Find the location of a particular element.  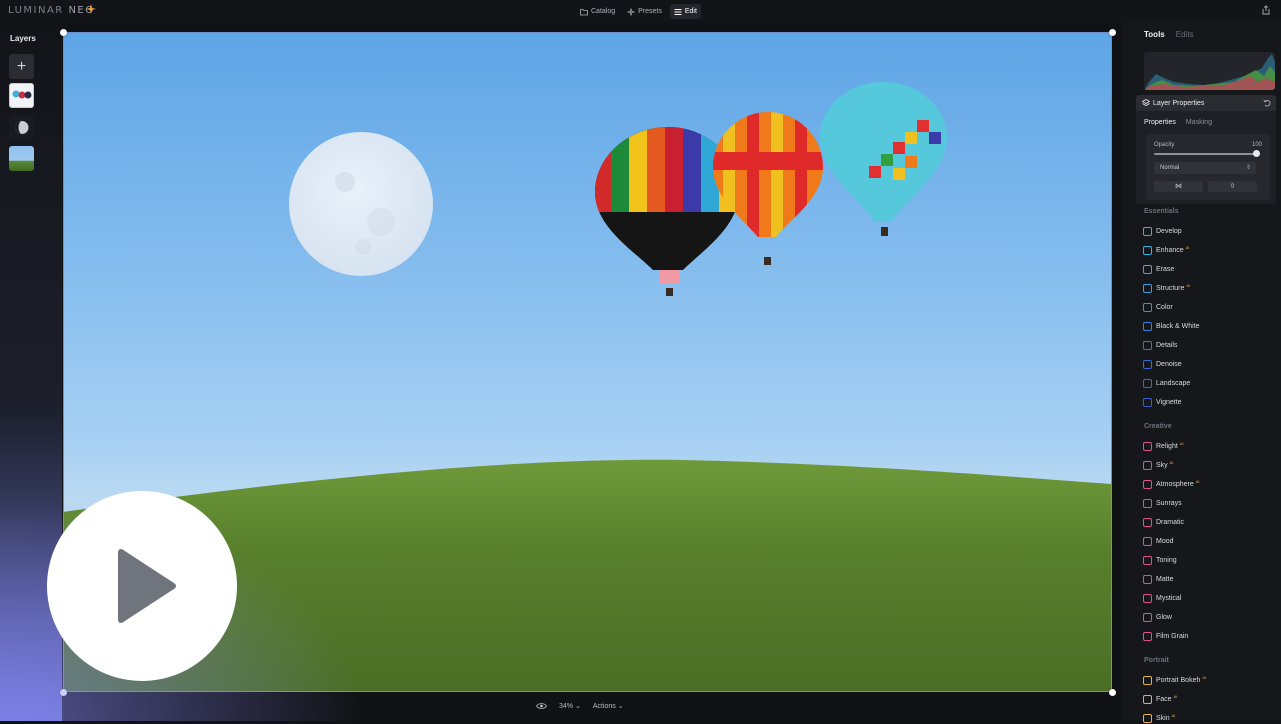

actions-dropdown: Actions ⌄ is located at coordinates (608, 706).